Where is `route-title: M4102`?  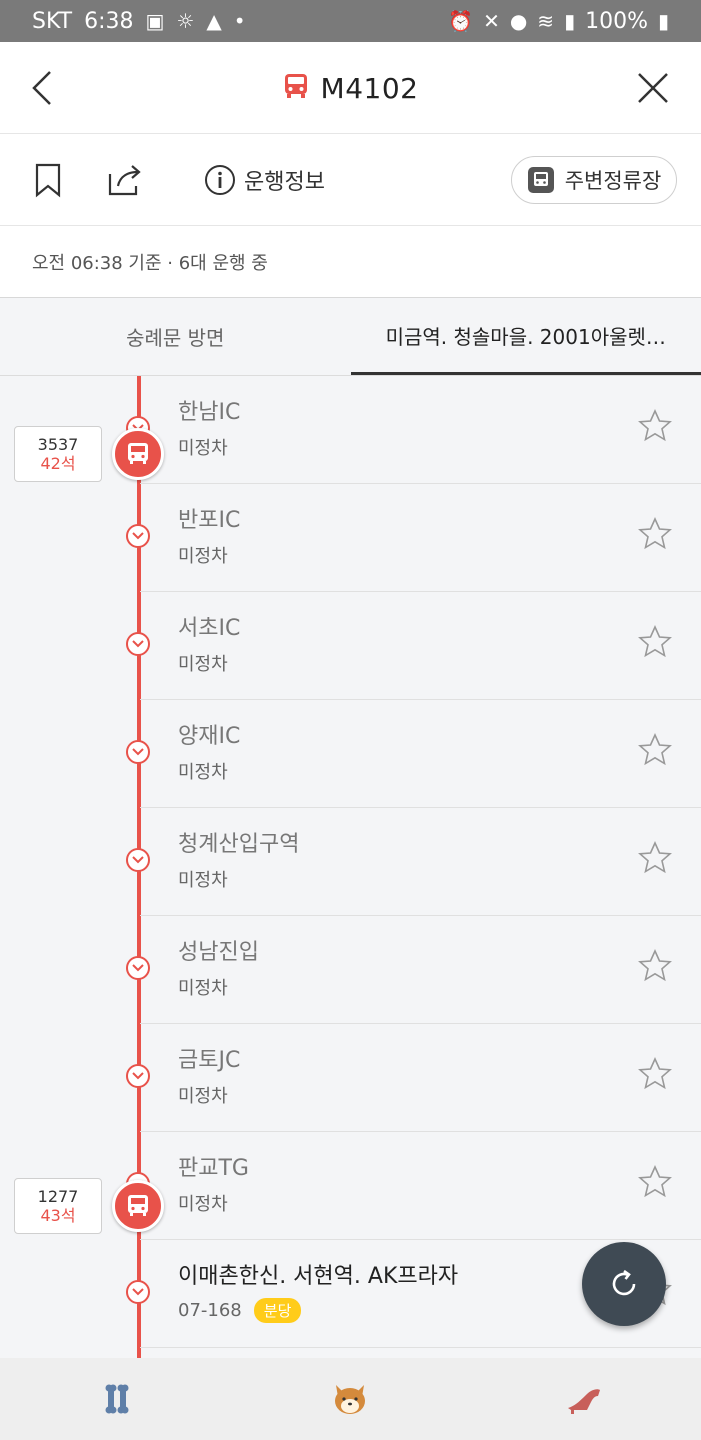 route-title: M4102 is located at coordinates (369, 88).